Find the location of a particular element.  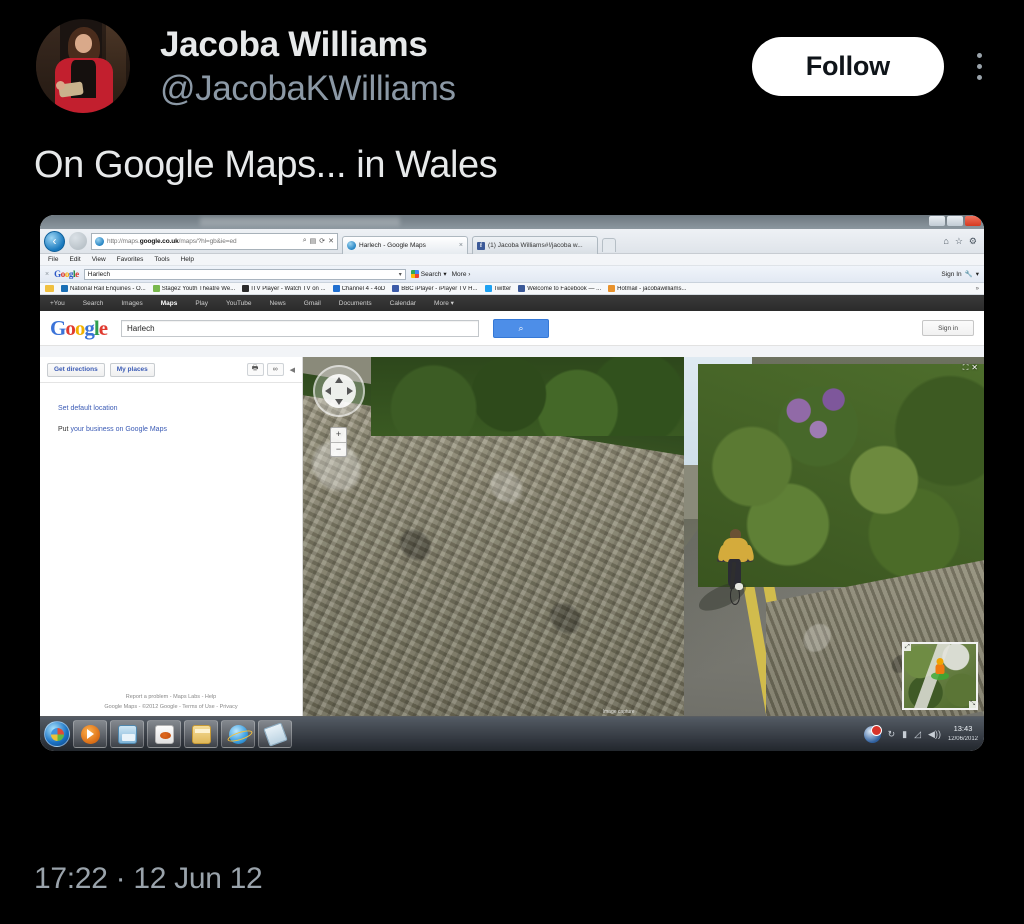

battery-icon: ▮ is located at coordinates (904, 734).